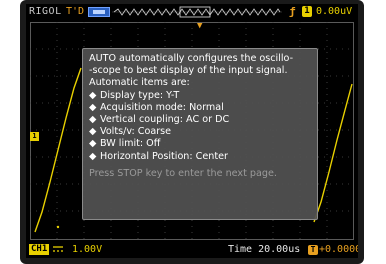 Image resolution: width=386 pixels, height=264 pixels. I want to click on acquisition-state: T'D, so click(75, 11).